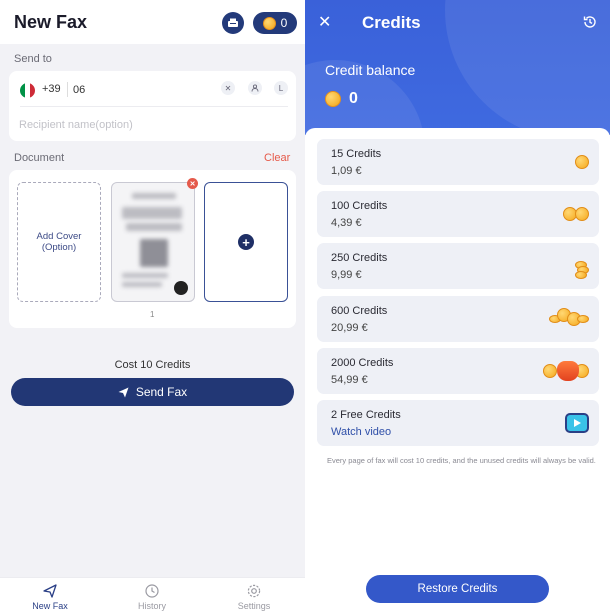 Image resolution: width=610 pixels, height=616 pixels. What do you see at coordinates (359, 311) in the screenshot?
I see `package-name: 600 Credits` at bounding box center [359, 311].